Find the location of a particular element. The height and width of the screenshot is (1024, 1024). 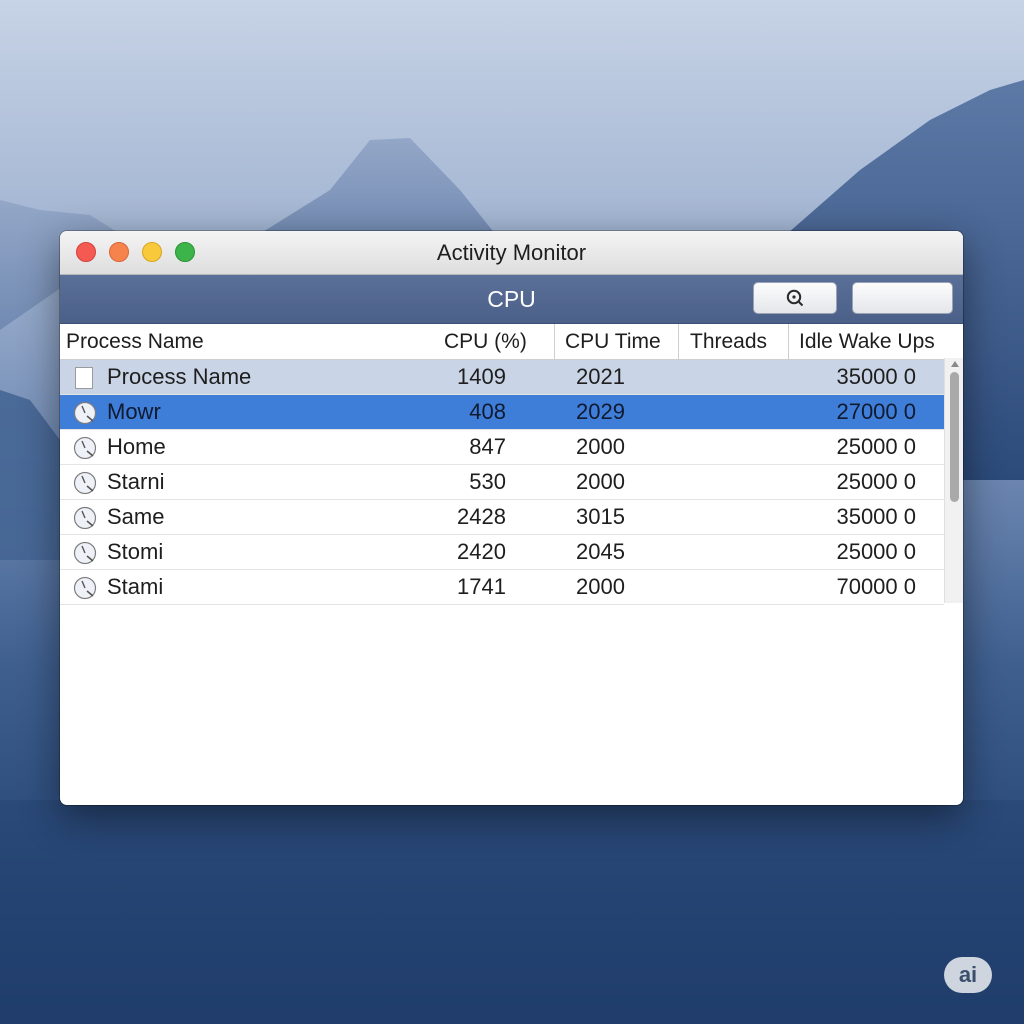

cpu-percent: 408 is located at coordinates (487, 411).